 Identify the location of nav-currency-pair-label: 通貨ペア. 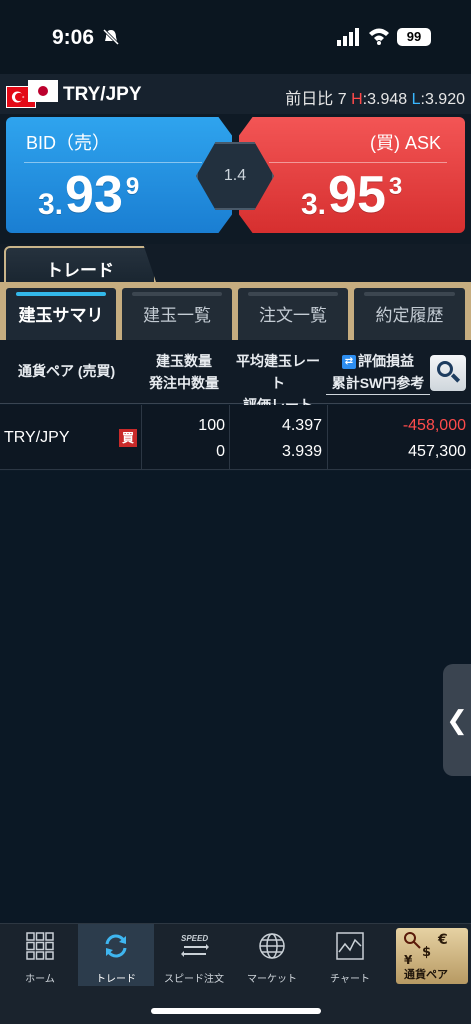
(426, 975).